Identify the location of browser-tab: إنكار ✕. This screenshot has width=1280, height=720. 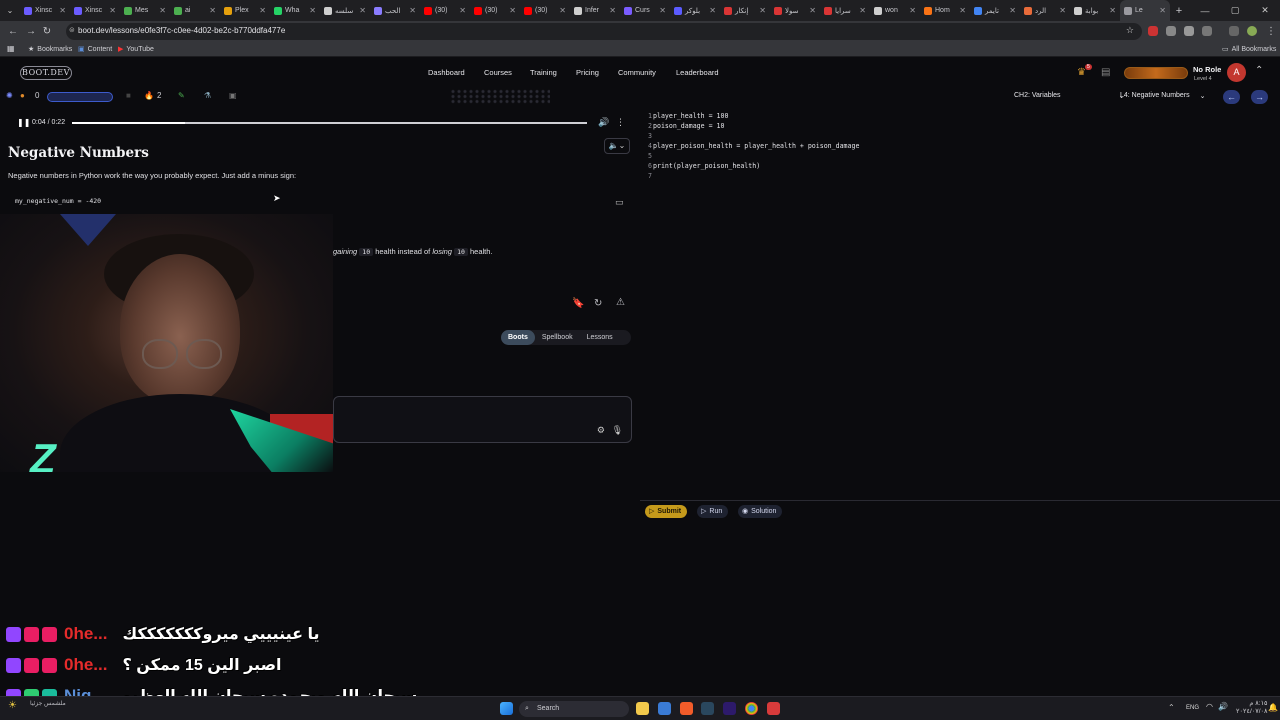
(745, 10).